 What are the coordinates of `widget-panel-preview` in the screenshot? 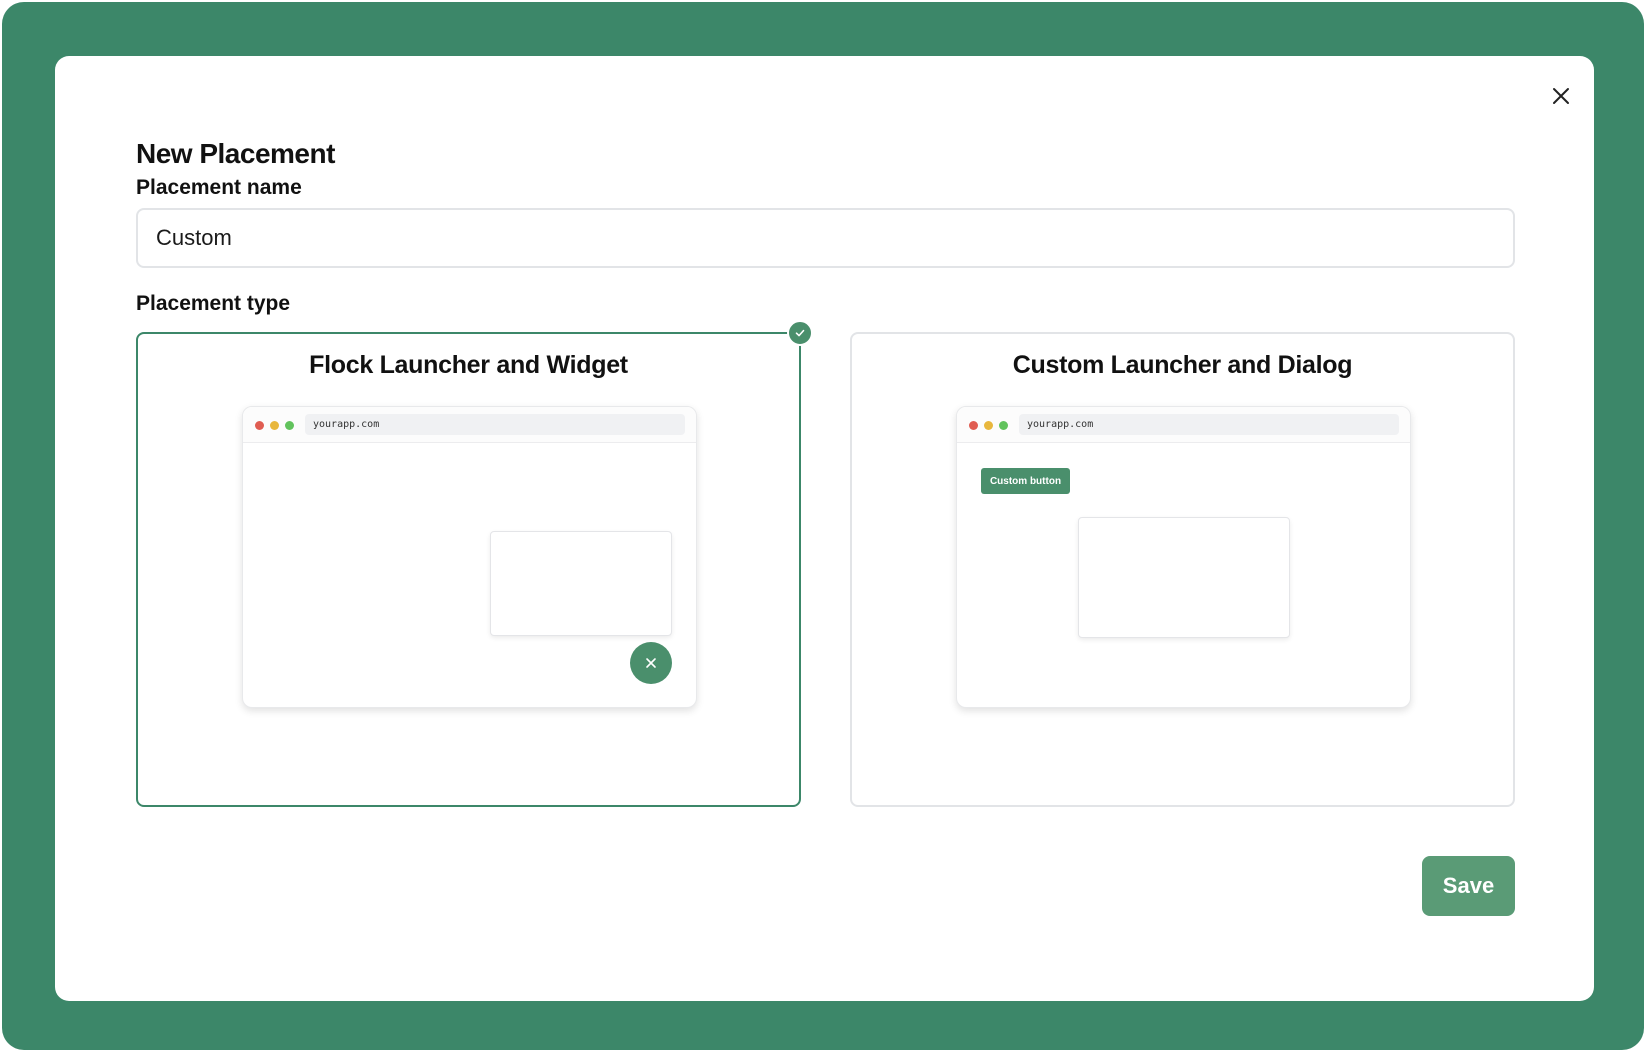 It's located at (581, 583).